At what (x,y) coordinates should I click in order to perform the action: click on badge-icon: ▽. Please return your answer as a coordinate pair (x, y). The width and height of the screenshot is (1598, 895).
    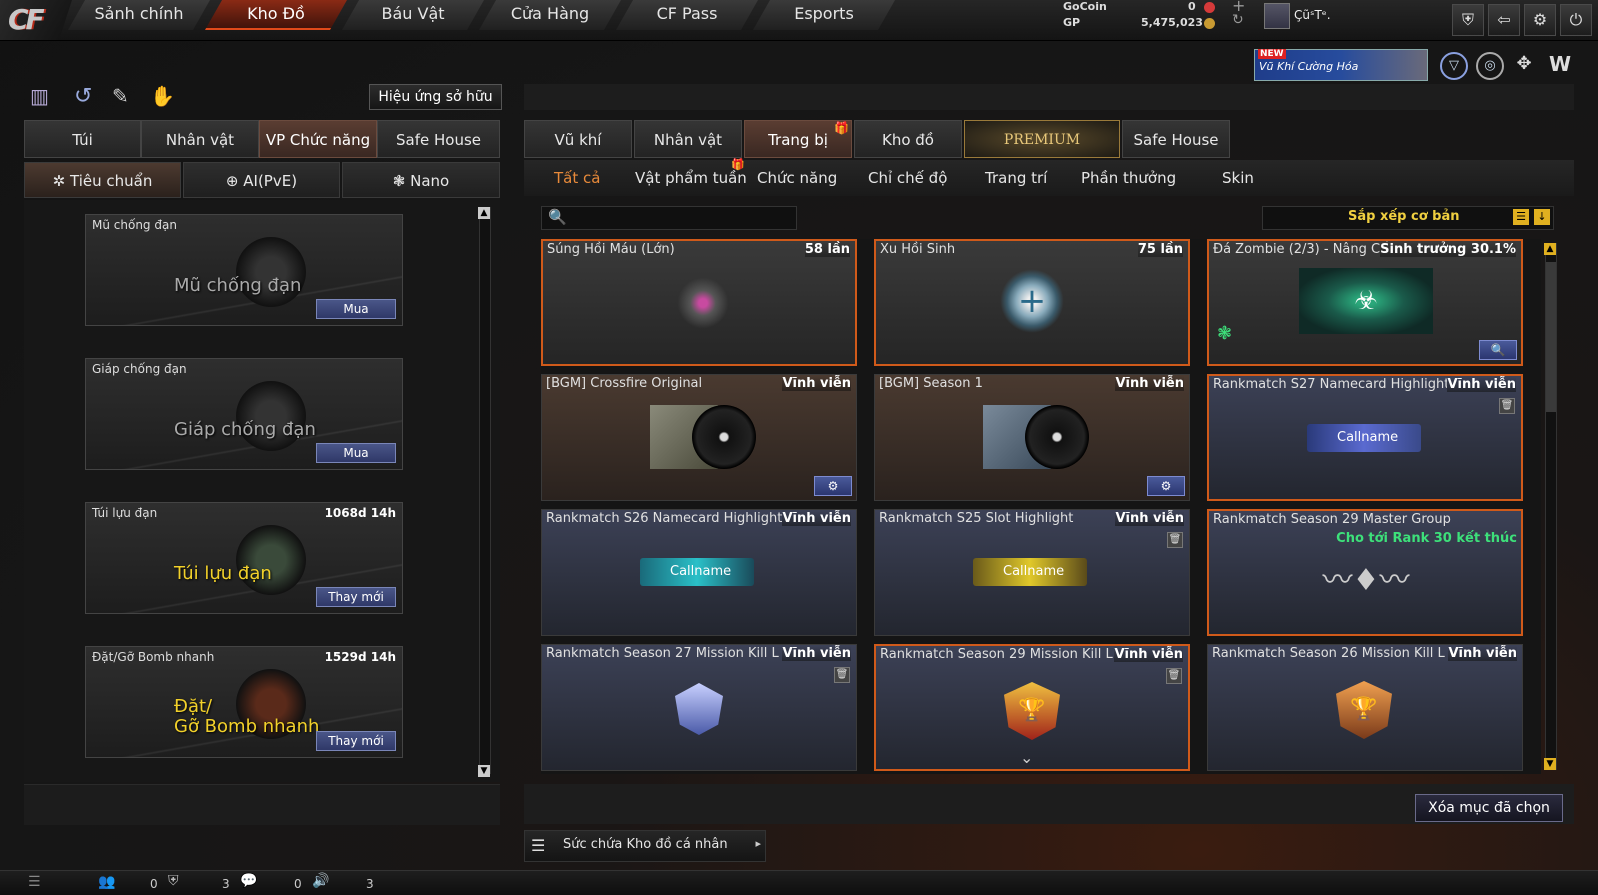
    Looking at the image, I should click on (1454, 66).